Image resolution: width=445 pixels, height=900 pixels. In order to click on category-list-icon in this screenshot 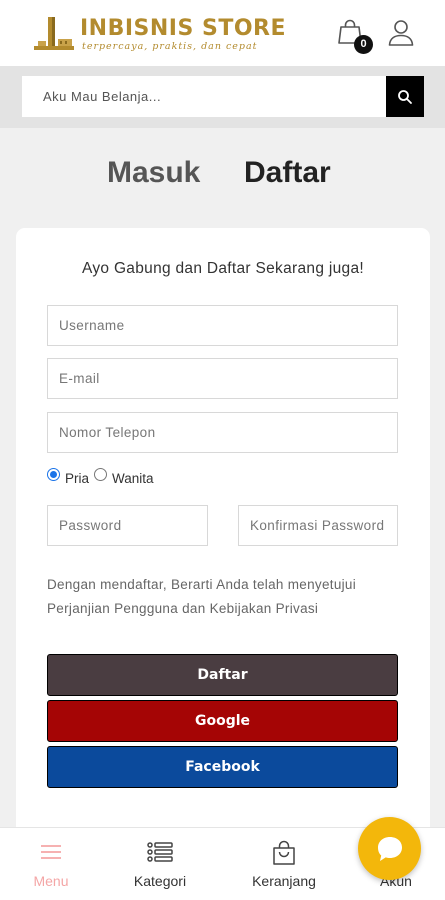, I will do `click(160, 852)`.